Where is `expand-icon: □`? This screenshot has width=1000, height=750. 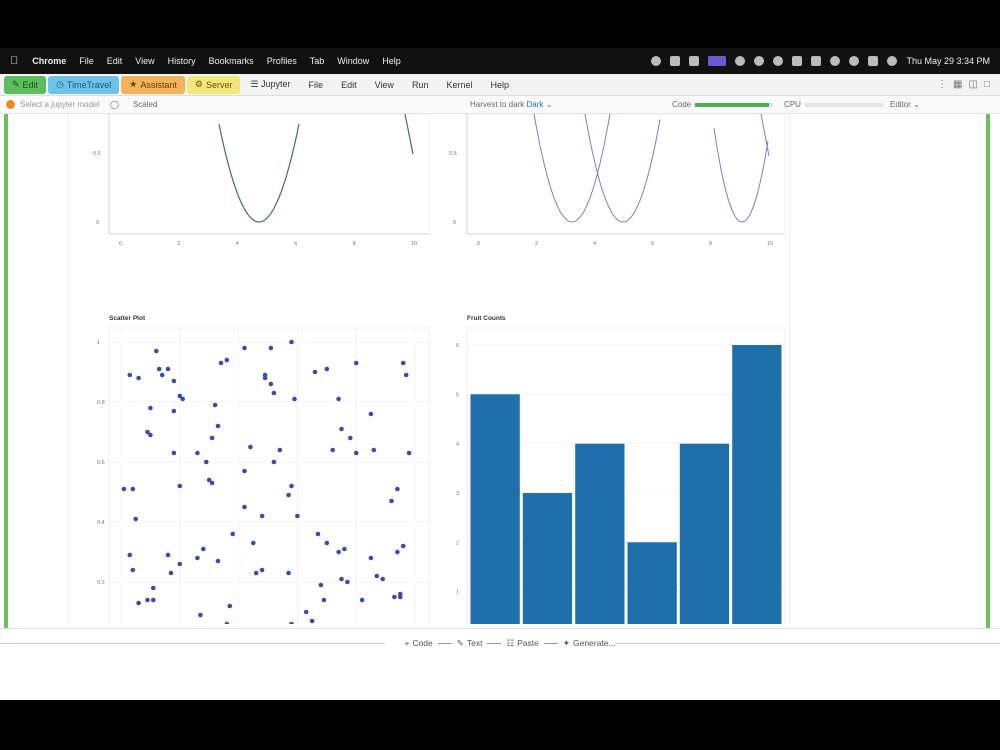
expand-icon: □ is located at coordinates (987, 84).